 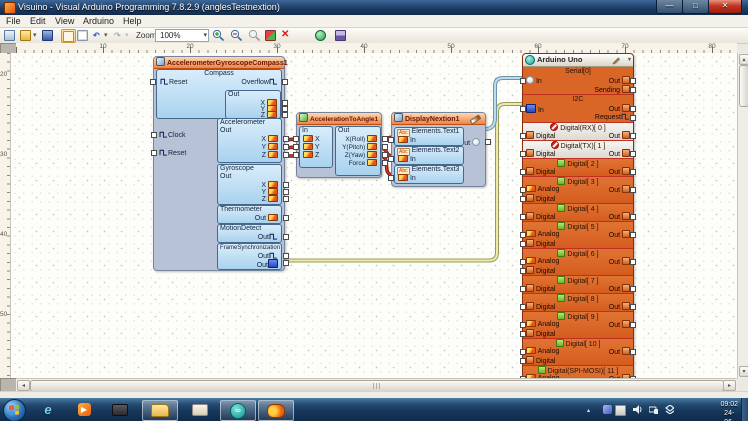 What do you see at coordinates (120, 409) in the screenshot?
I see `taskbar-computer` at bounding box center [120, 409].